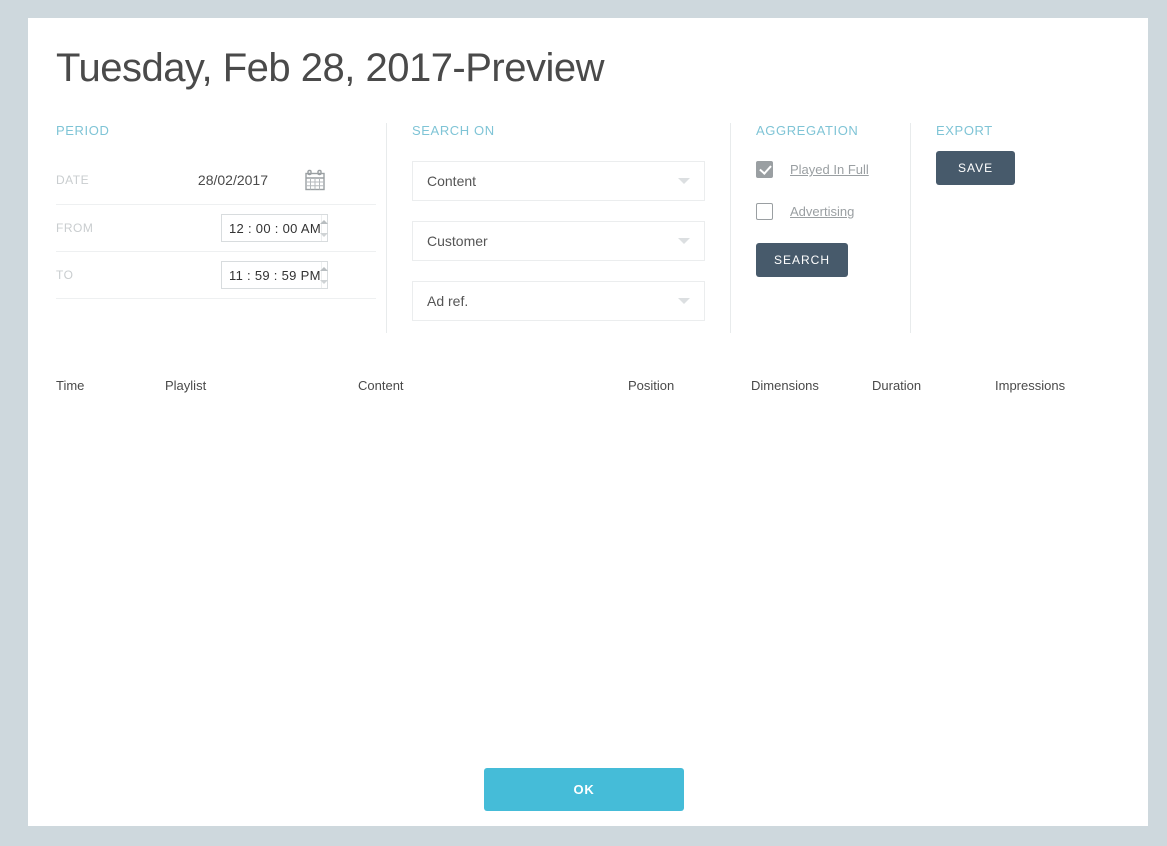 The height and width of the screenshot is (846, 1167). What do you see at coordinates (976, 168) in the screenshot?
I see `save-button: SAVE` at bounding box center [976, 168].